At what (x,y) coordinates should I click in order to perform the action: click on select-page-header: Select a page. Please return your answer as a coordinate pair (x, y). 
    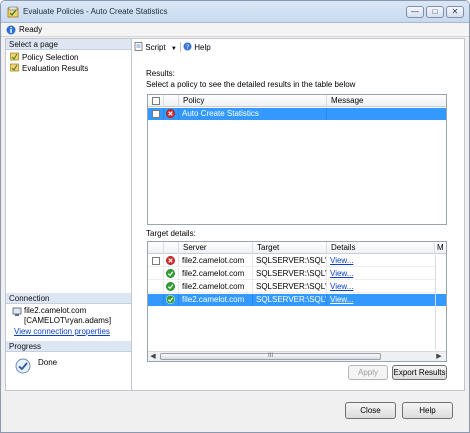
    Looking at the image, I should click on (68, 44).